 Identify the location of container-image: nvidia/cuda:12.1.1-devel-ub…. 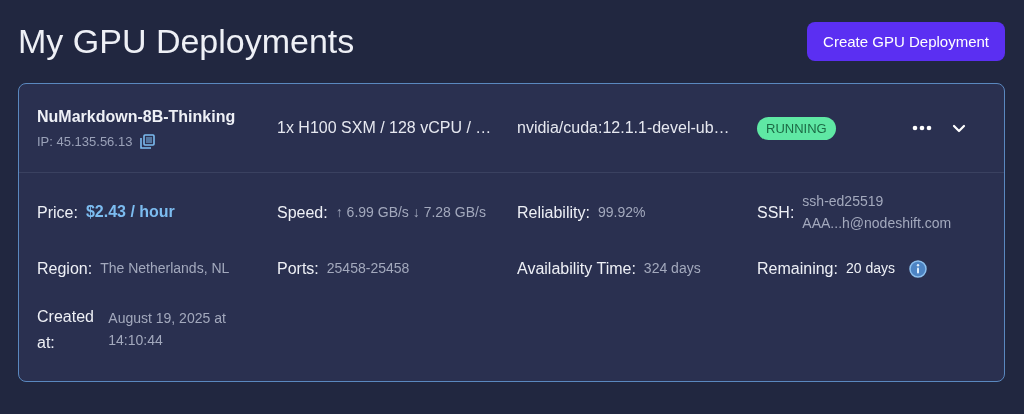
(624, 128).